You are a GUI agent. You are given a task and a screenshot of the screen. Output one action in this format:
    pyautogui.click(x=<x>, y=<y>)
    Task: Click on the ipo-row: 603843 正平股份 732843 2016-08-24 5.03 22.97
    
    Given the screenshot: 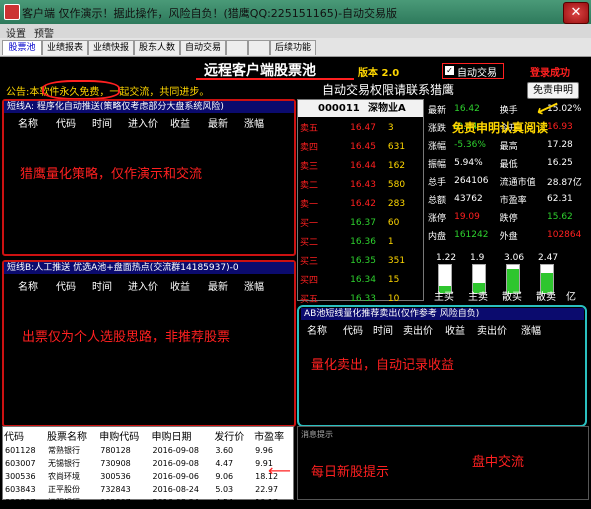 What is the action you would take?
    pyautogui.click(x=148, y=489)
    